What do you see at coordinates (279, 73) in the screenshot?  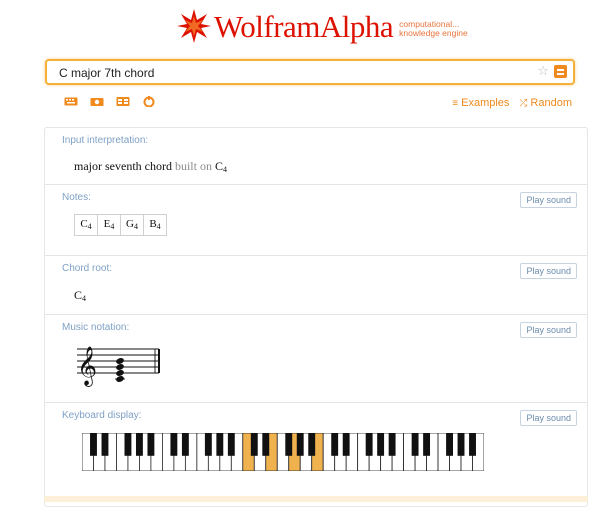 I see `search-input` at bounding box center [279, 73].